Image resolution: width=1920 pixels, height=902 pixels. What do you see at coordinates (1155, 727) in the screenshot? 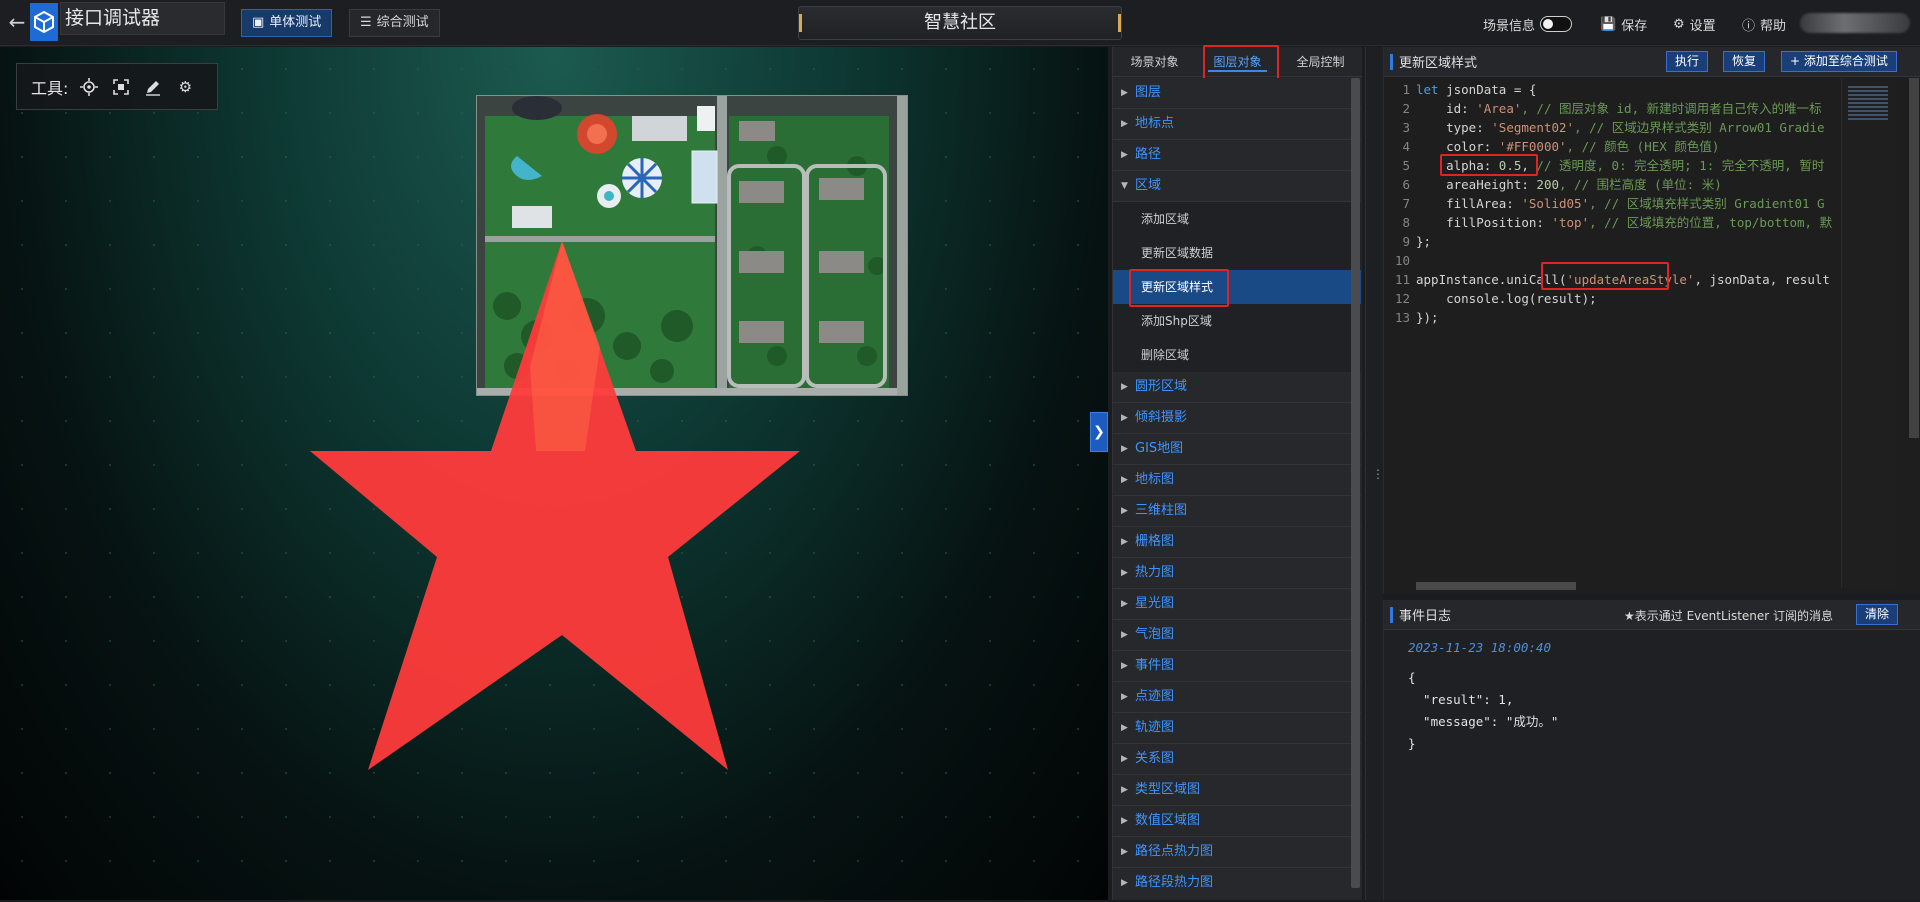
I see `menu-item-label: 轨迹图` at bounding box center [1155, 727].